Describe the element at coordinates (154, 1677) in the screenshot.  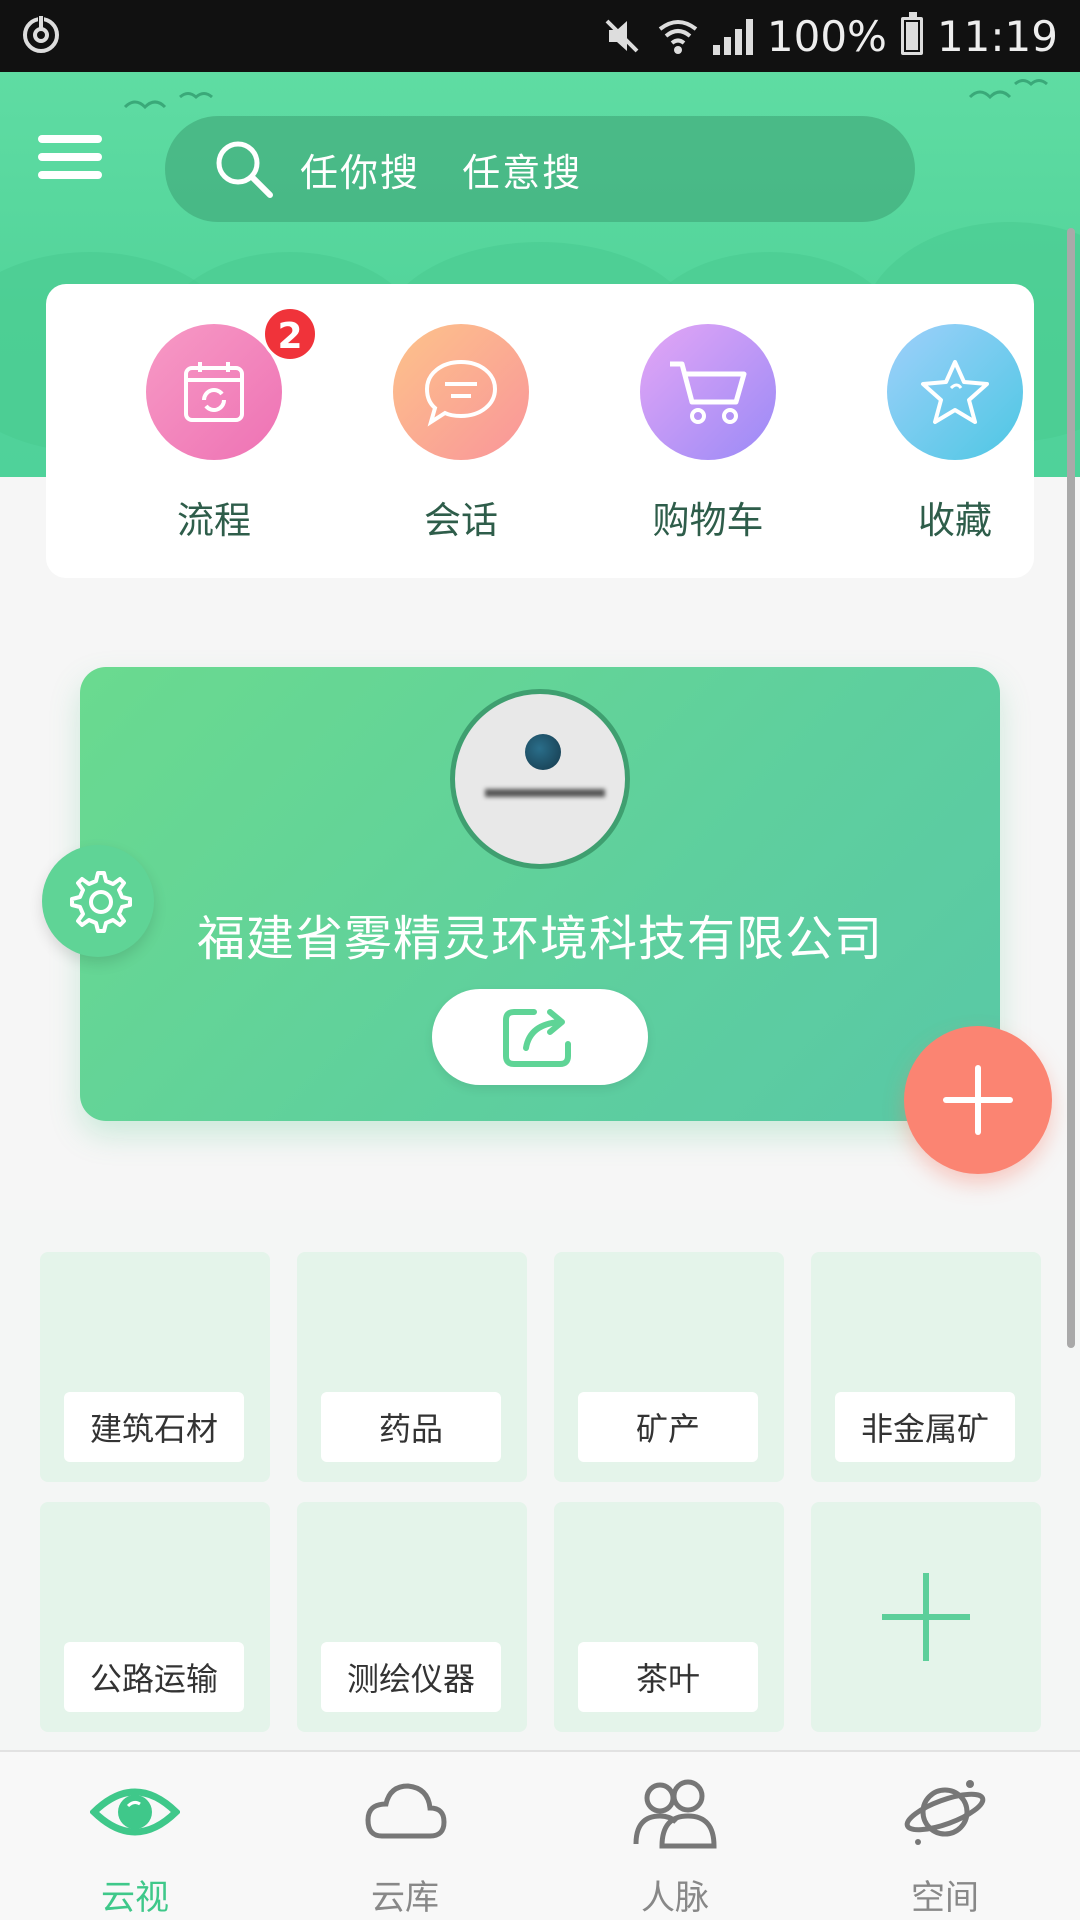
I see `category-label: 公路运输` at that location.